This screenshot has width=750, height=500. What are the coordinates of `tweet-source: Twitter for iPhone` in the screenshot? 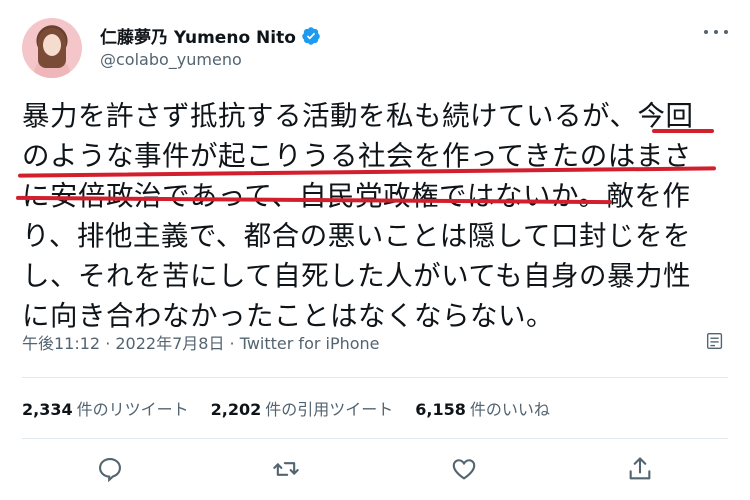 It's located at (310, 343).